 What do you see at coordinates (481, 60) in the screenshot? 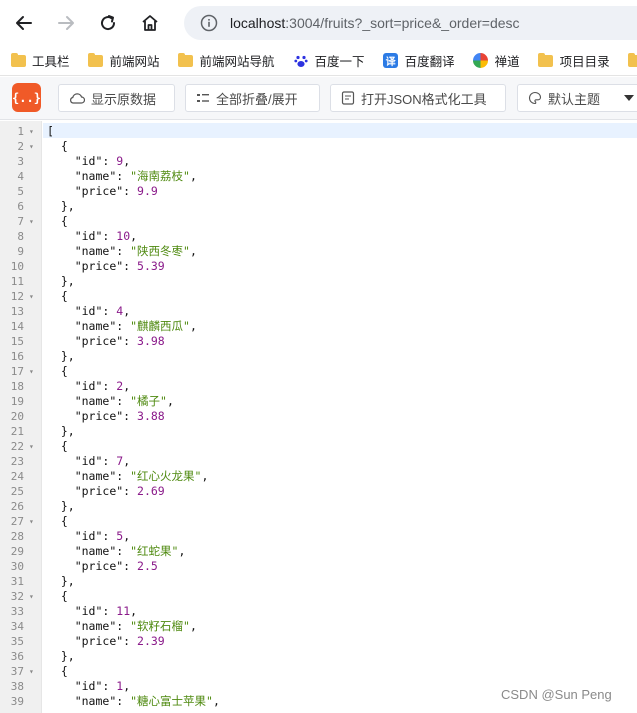
I see `zentao-icon` at bounding box center [481, 60].